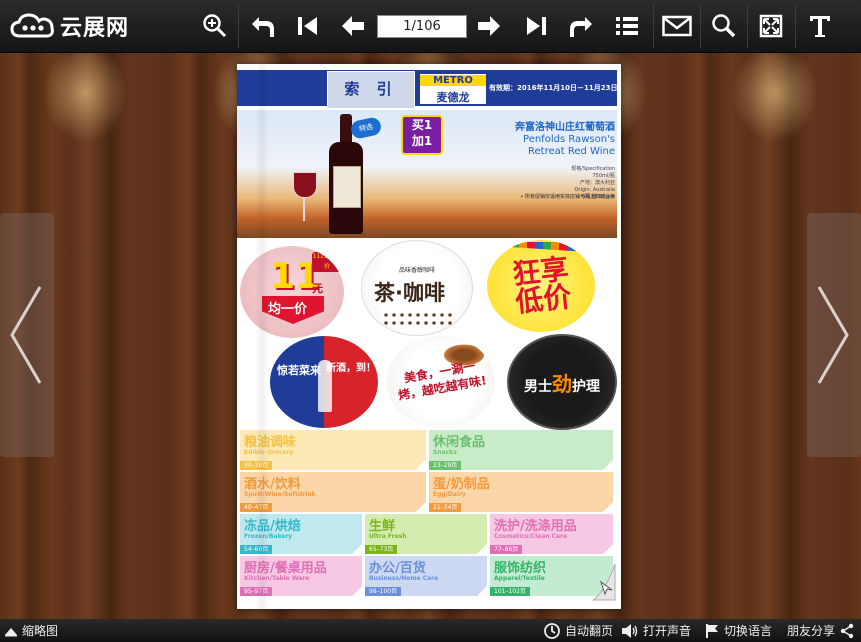  I want to click on app-logo: 云展网, so click(70, 26).